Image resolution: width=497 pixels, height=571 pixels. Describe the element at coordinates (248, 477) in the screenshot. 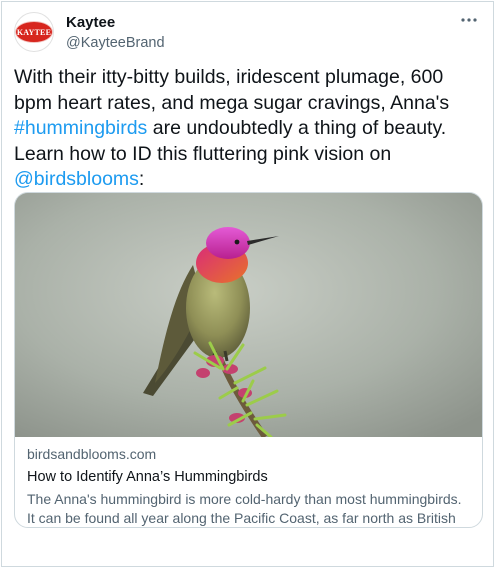

I see `card-title: How to Identify Anna’s Hummingbirds` at that location.